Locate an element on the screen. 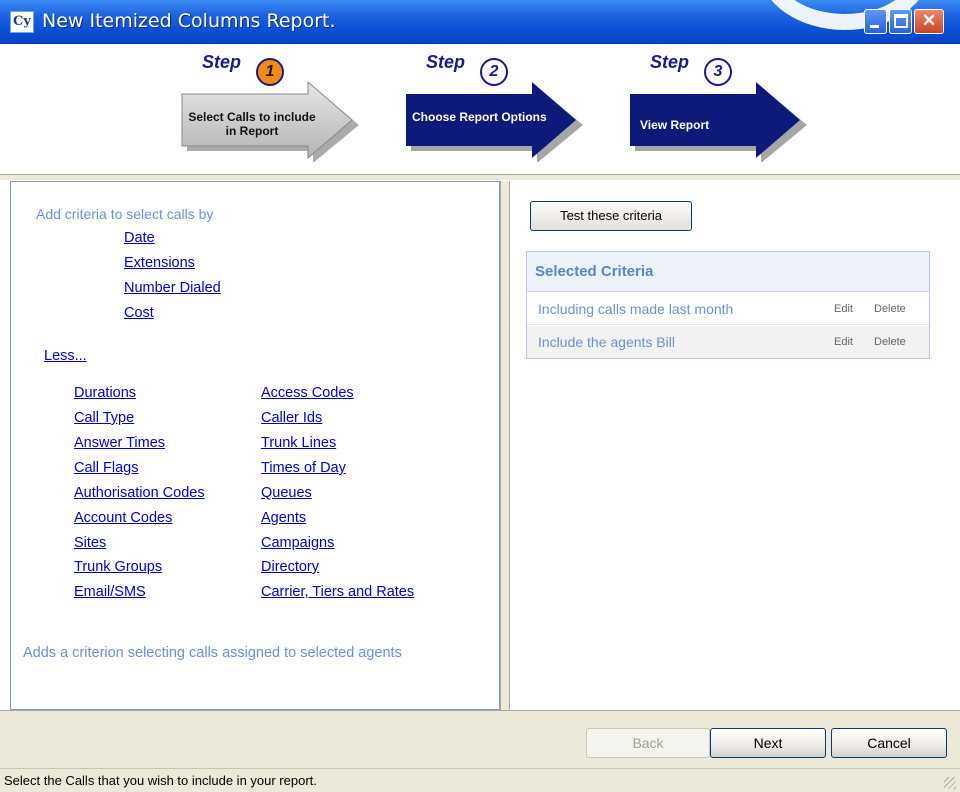  next-button: Next is located at coordinates (768, 743).